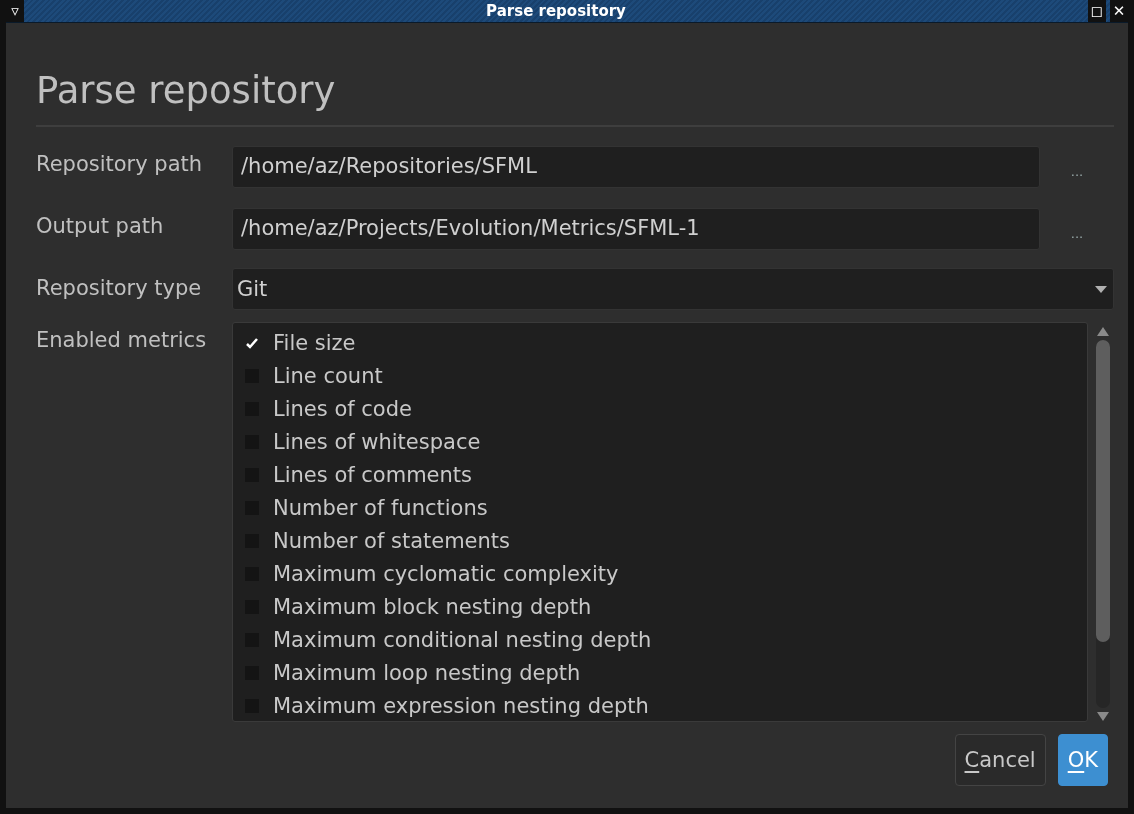  Describe the element at coordinates (636, 229) in the screenshot. I see `path-field: /home/az/Projects/Evolution/Metrics/SFML-1` at that location.